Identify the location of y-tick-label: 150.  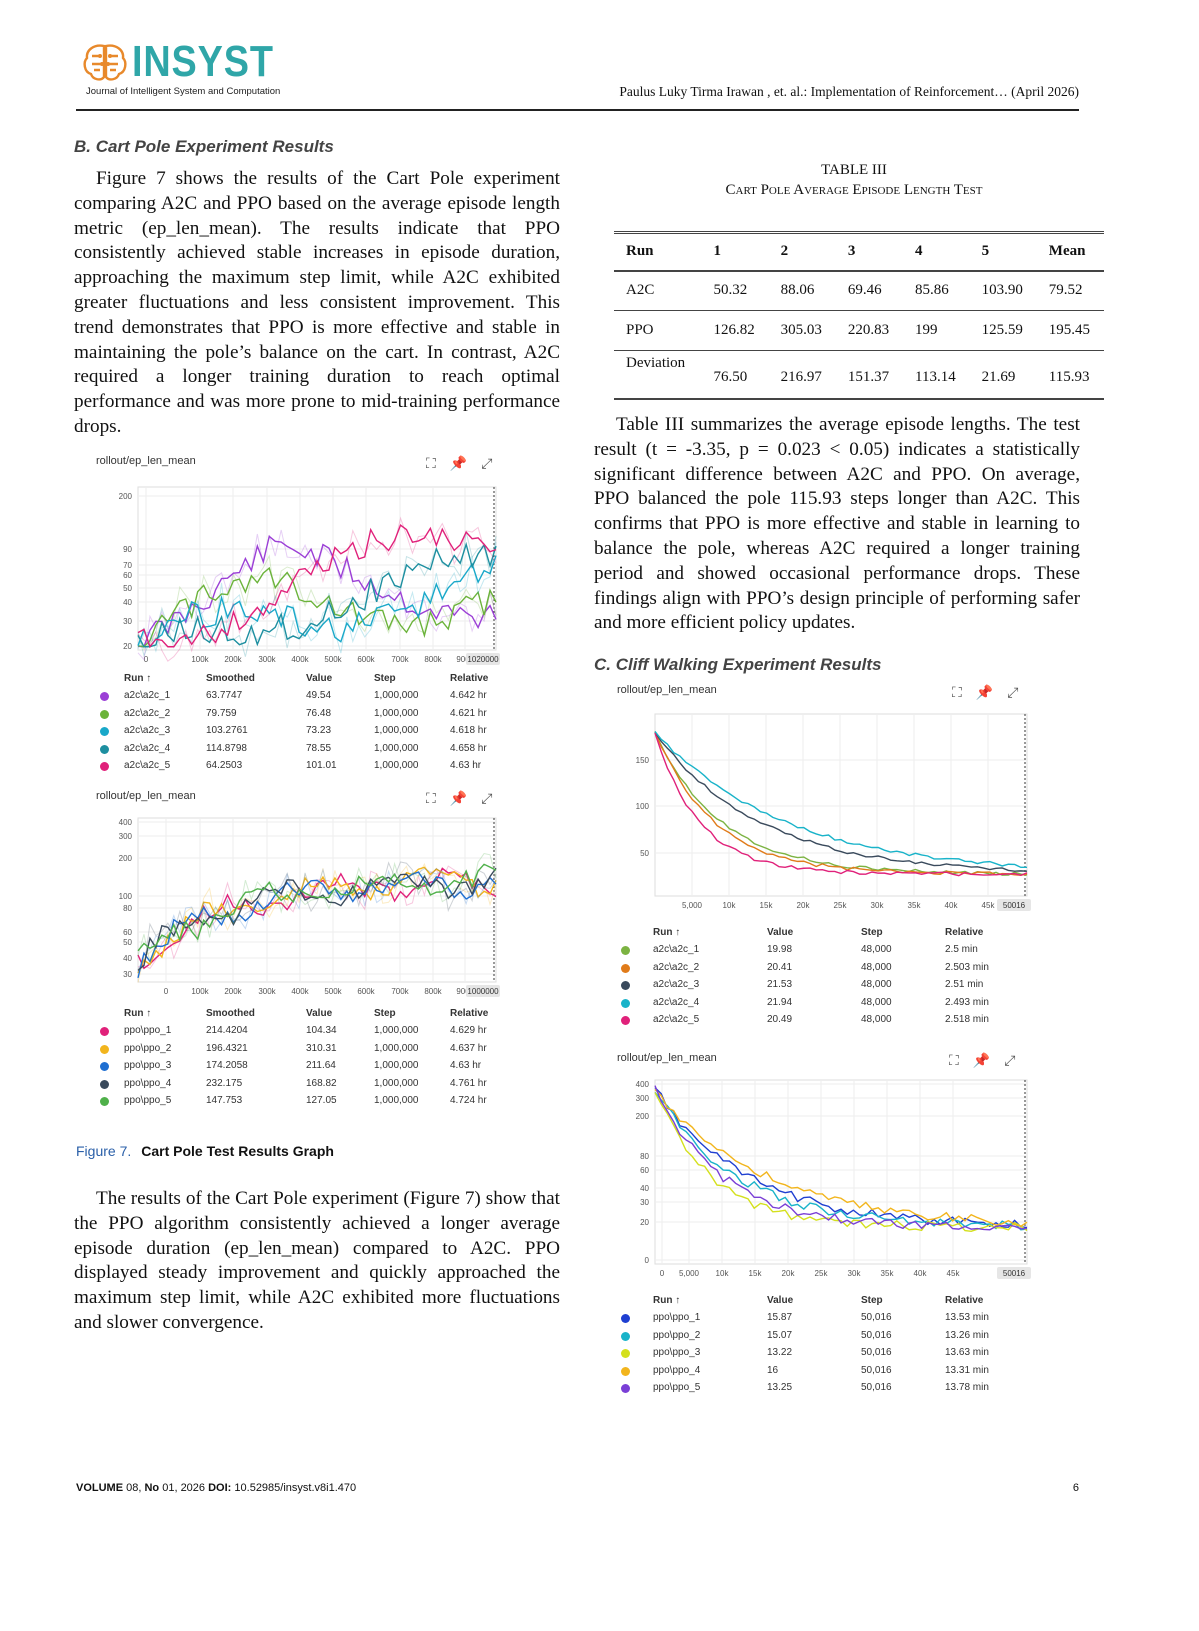
(643, 760).